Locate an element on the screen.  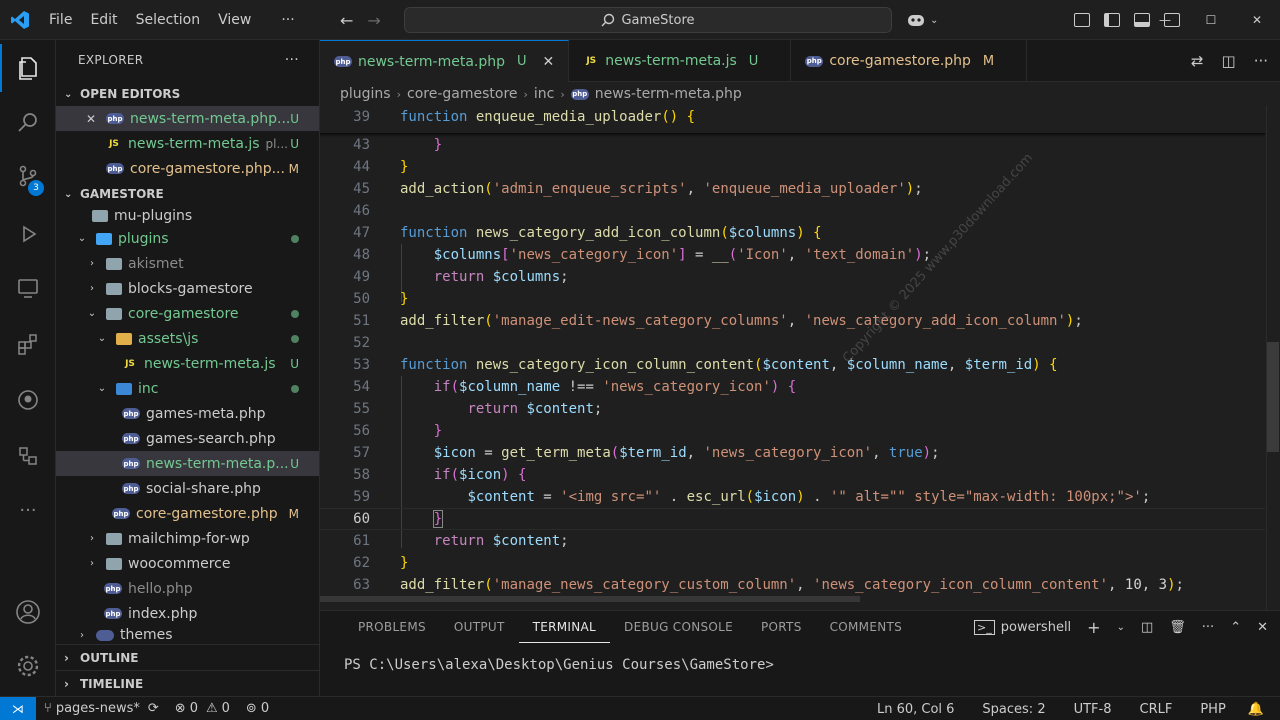
remote-indicator-icon: ⋊ is located at coordinates (18, 708).